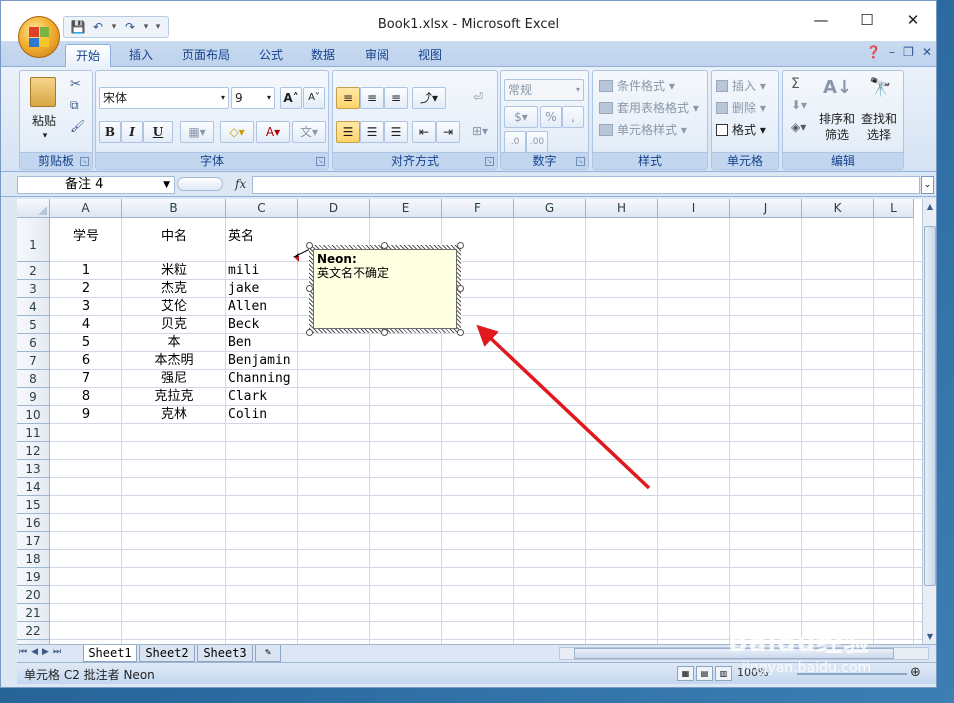 This screenshot has height=703, width=954. What do you see at coordinates (795, 84) in the screenshot?
I see `autosum-button: Σ` at bounding box center [795, 84].